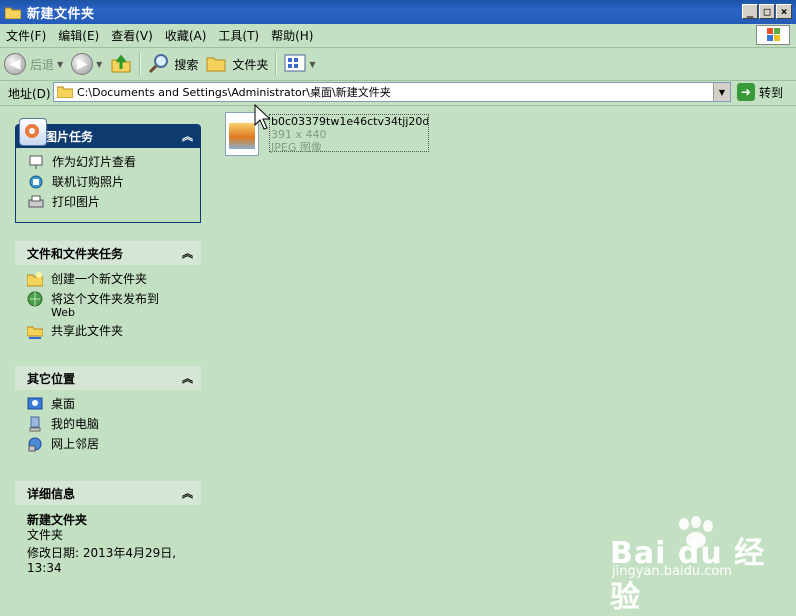 This screenshot has width=796, height=616. Describe the element at coordinates (242, 136) in the screenshot. I see `image-thumbnail` at that location.